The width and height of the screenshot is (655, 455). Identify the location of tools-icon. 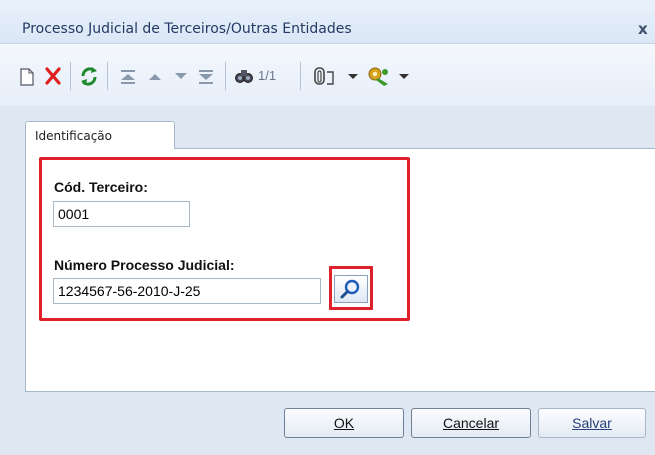
(378, 76).